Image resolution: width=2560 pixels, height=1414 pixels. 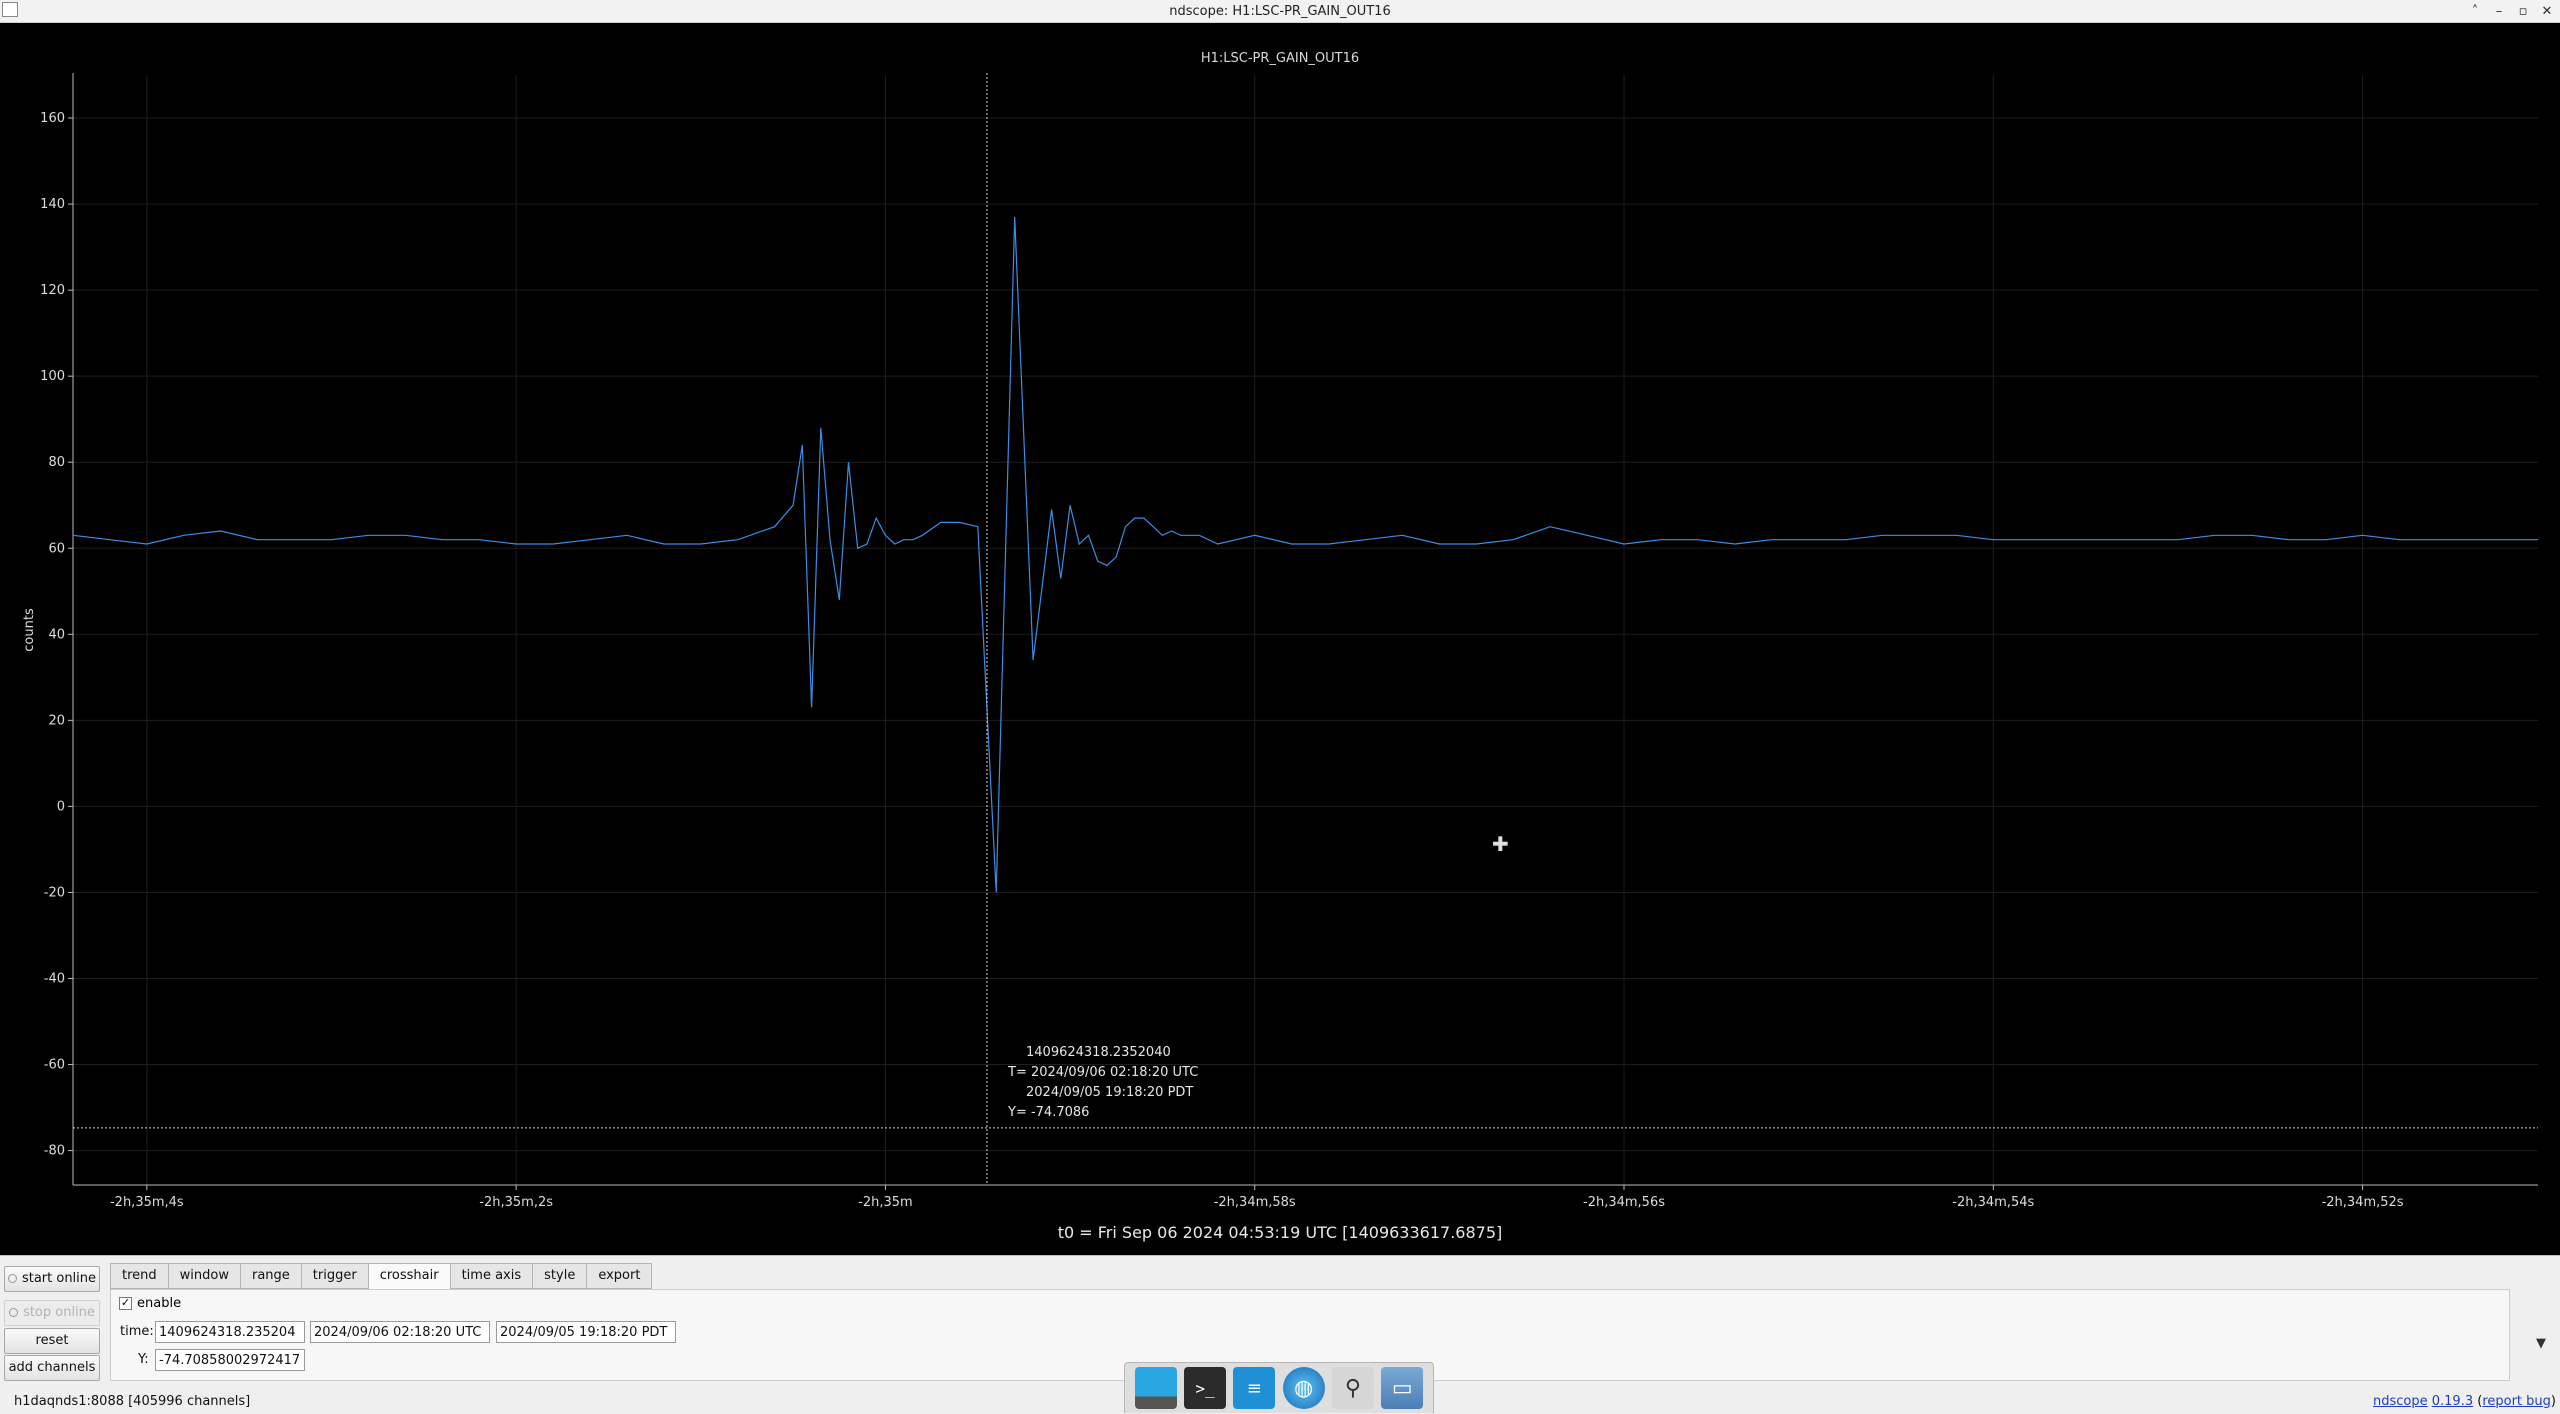 I want to click on tab-export: export, so click(x=619, y=1276).